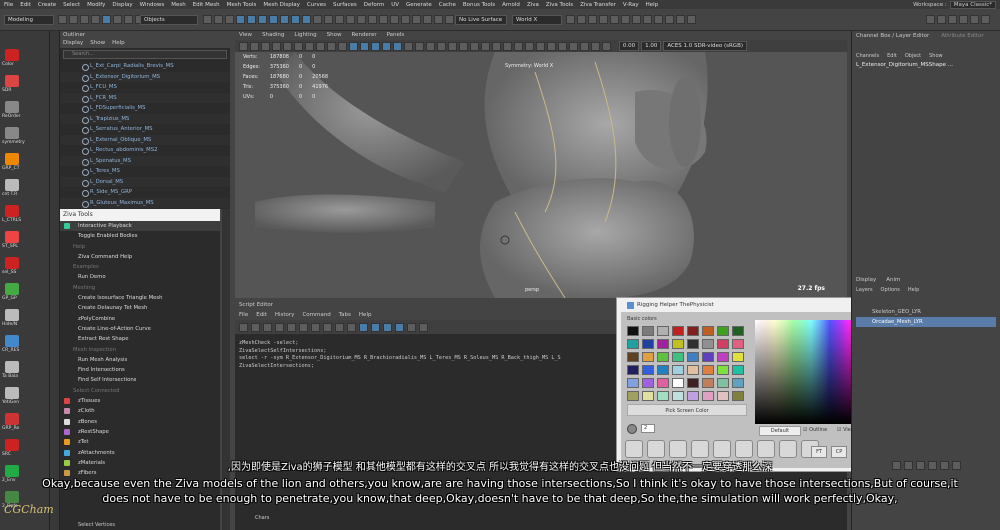  I want to click on pick-screen-color-button: Pick Screen Color, so click(687, 410).